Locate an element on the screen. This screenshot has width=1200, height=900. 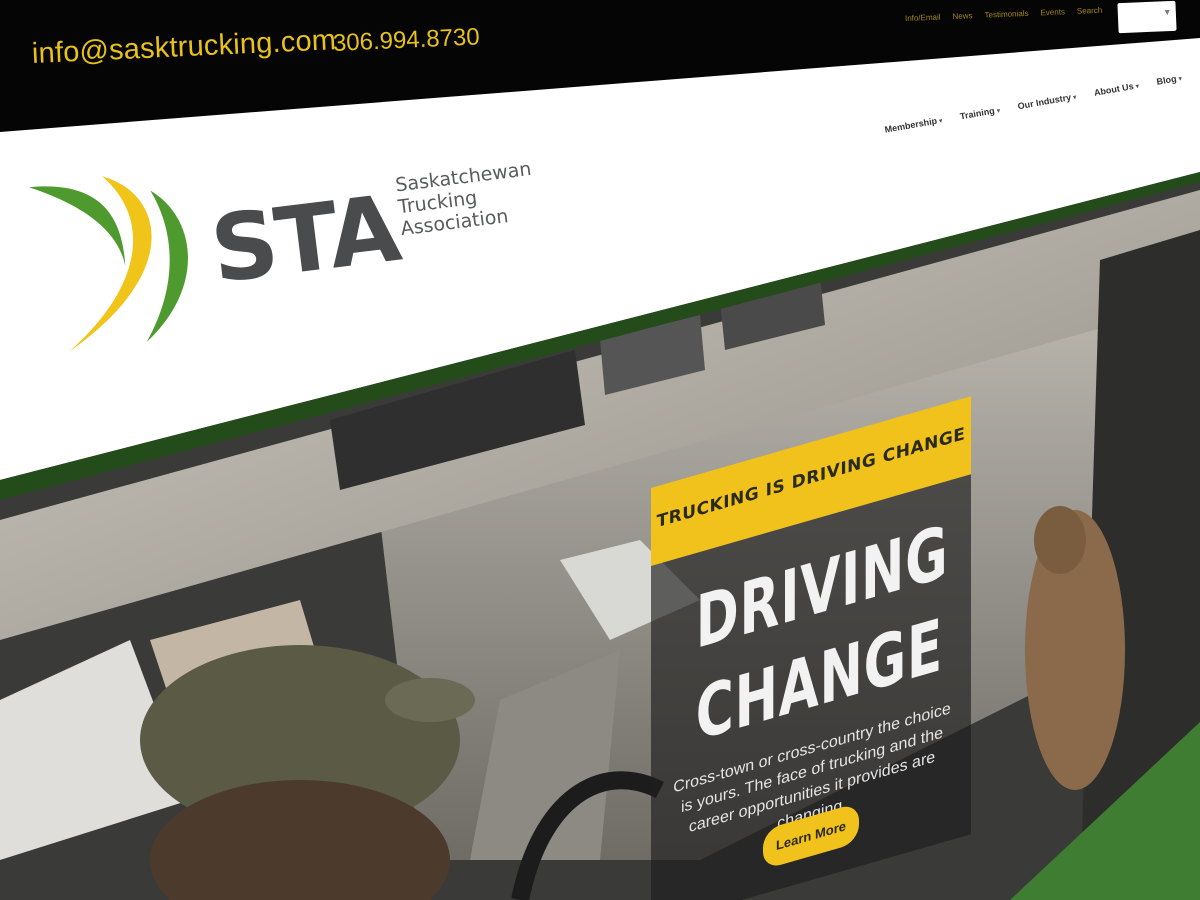
utility-link: Testimonials is located at coordinates (1006, 14).